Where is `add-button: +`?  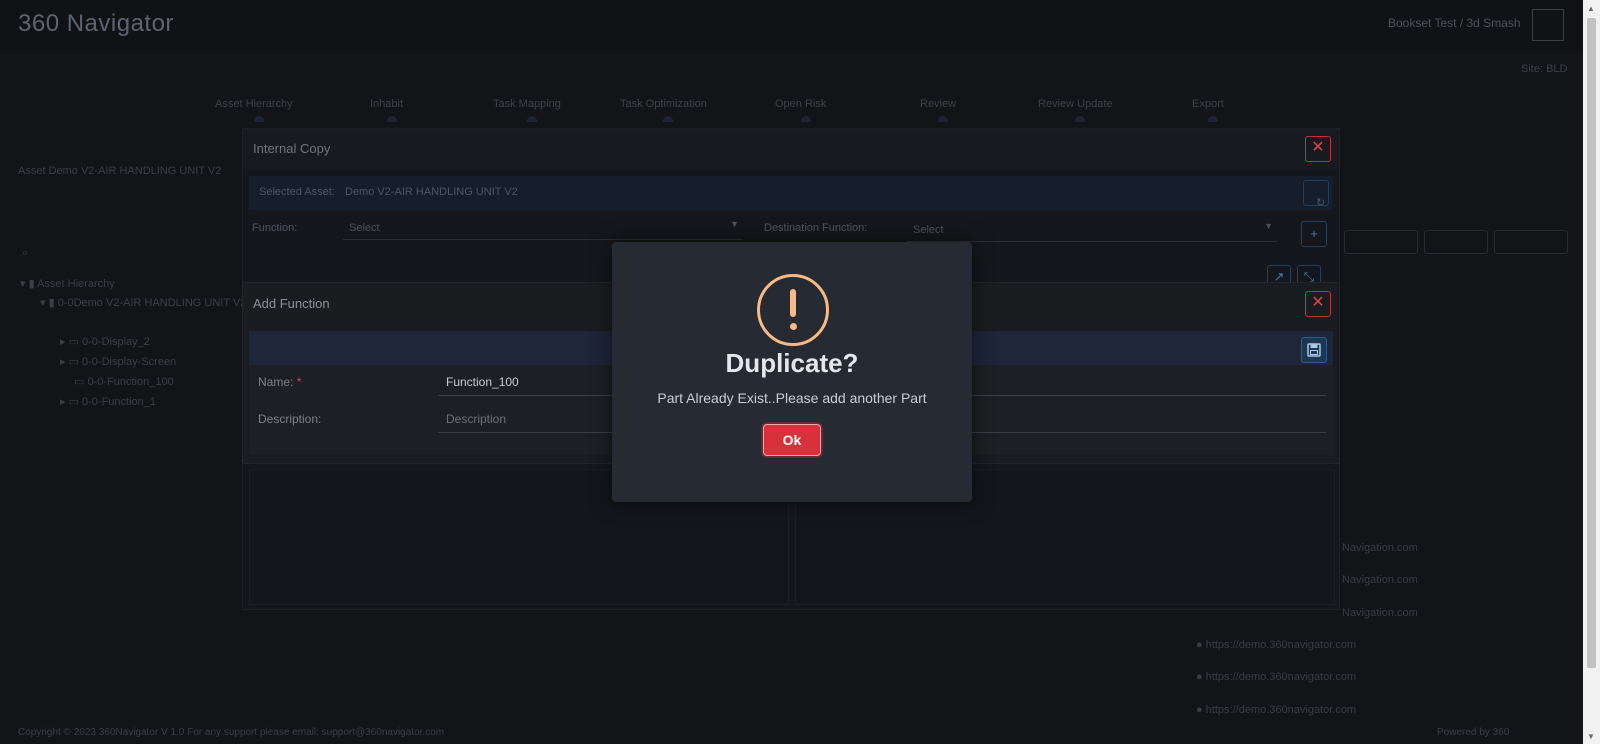
add-button: + is located at coordinates (1314, 234).